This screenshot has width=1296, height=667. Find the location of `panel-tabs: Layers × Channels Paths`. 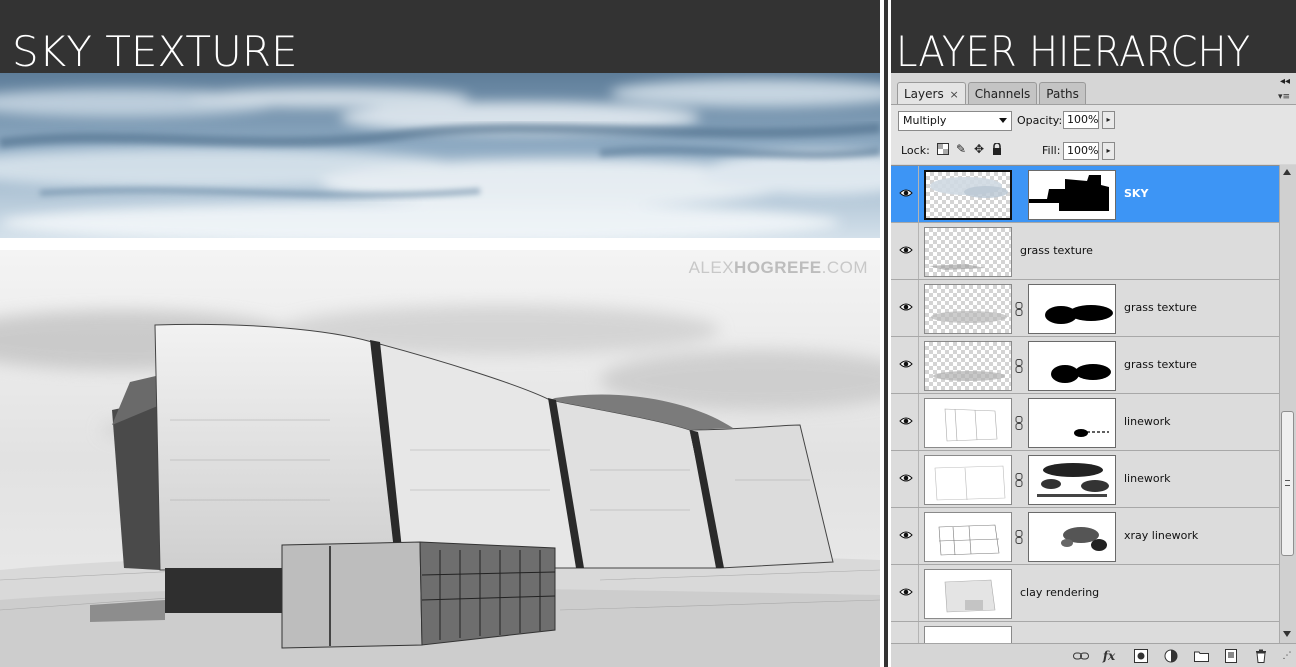

panel-tabs: Layers × Channels Paths is located at coordinates (992, 93).